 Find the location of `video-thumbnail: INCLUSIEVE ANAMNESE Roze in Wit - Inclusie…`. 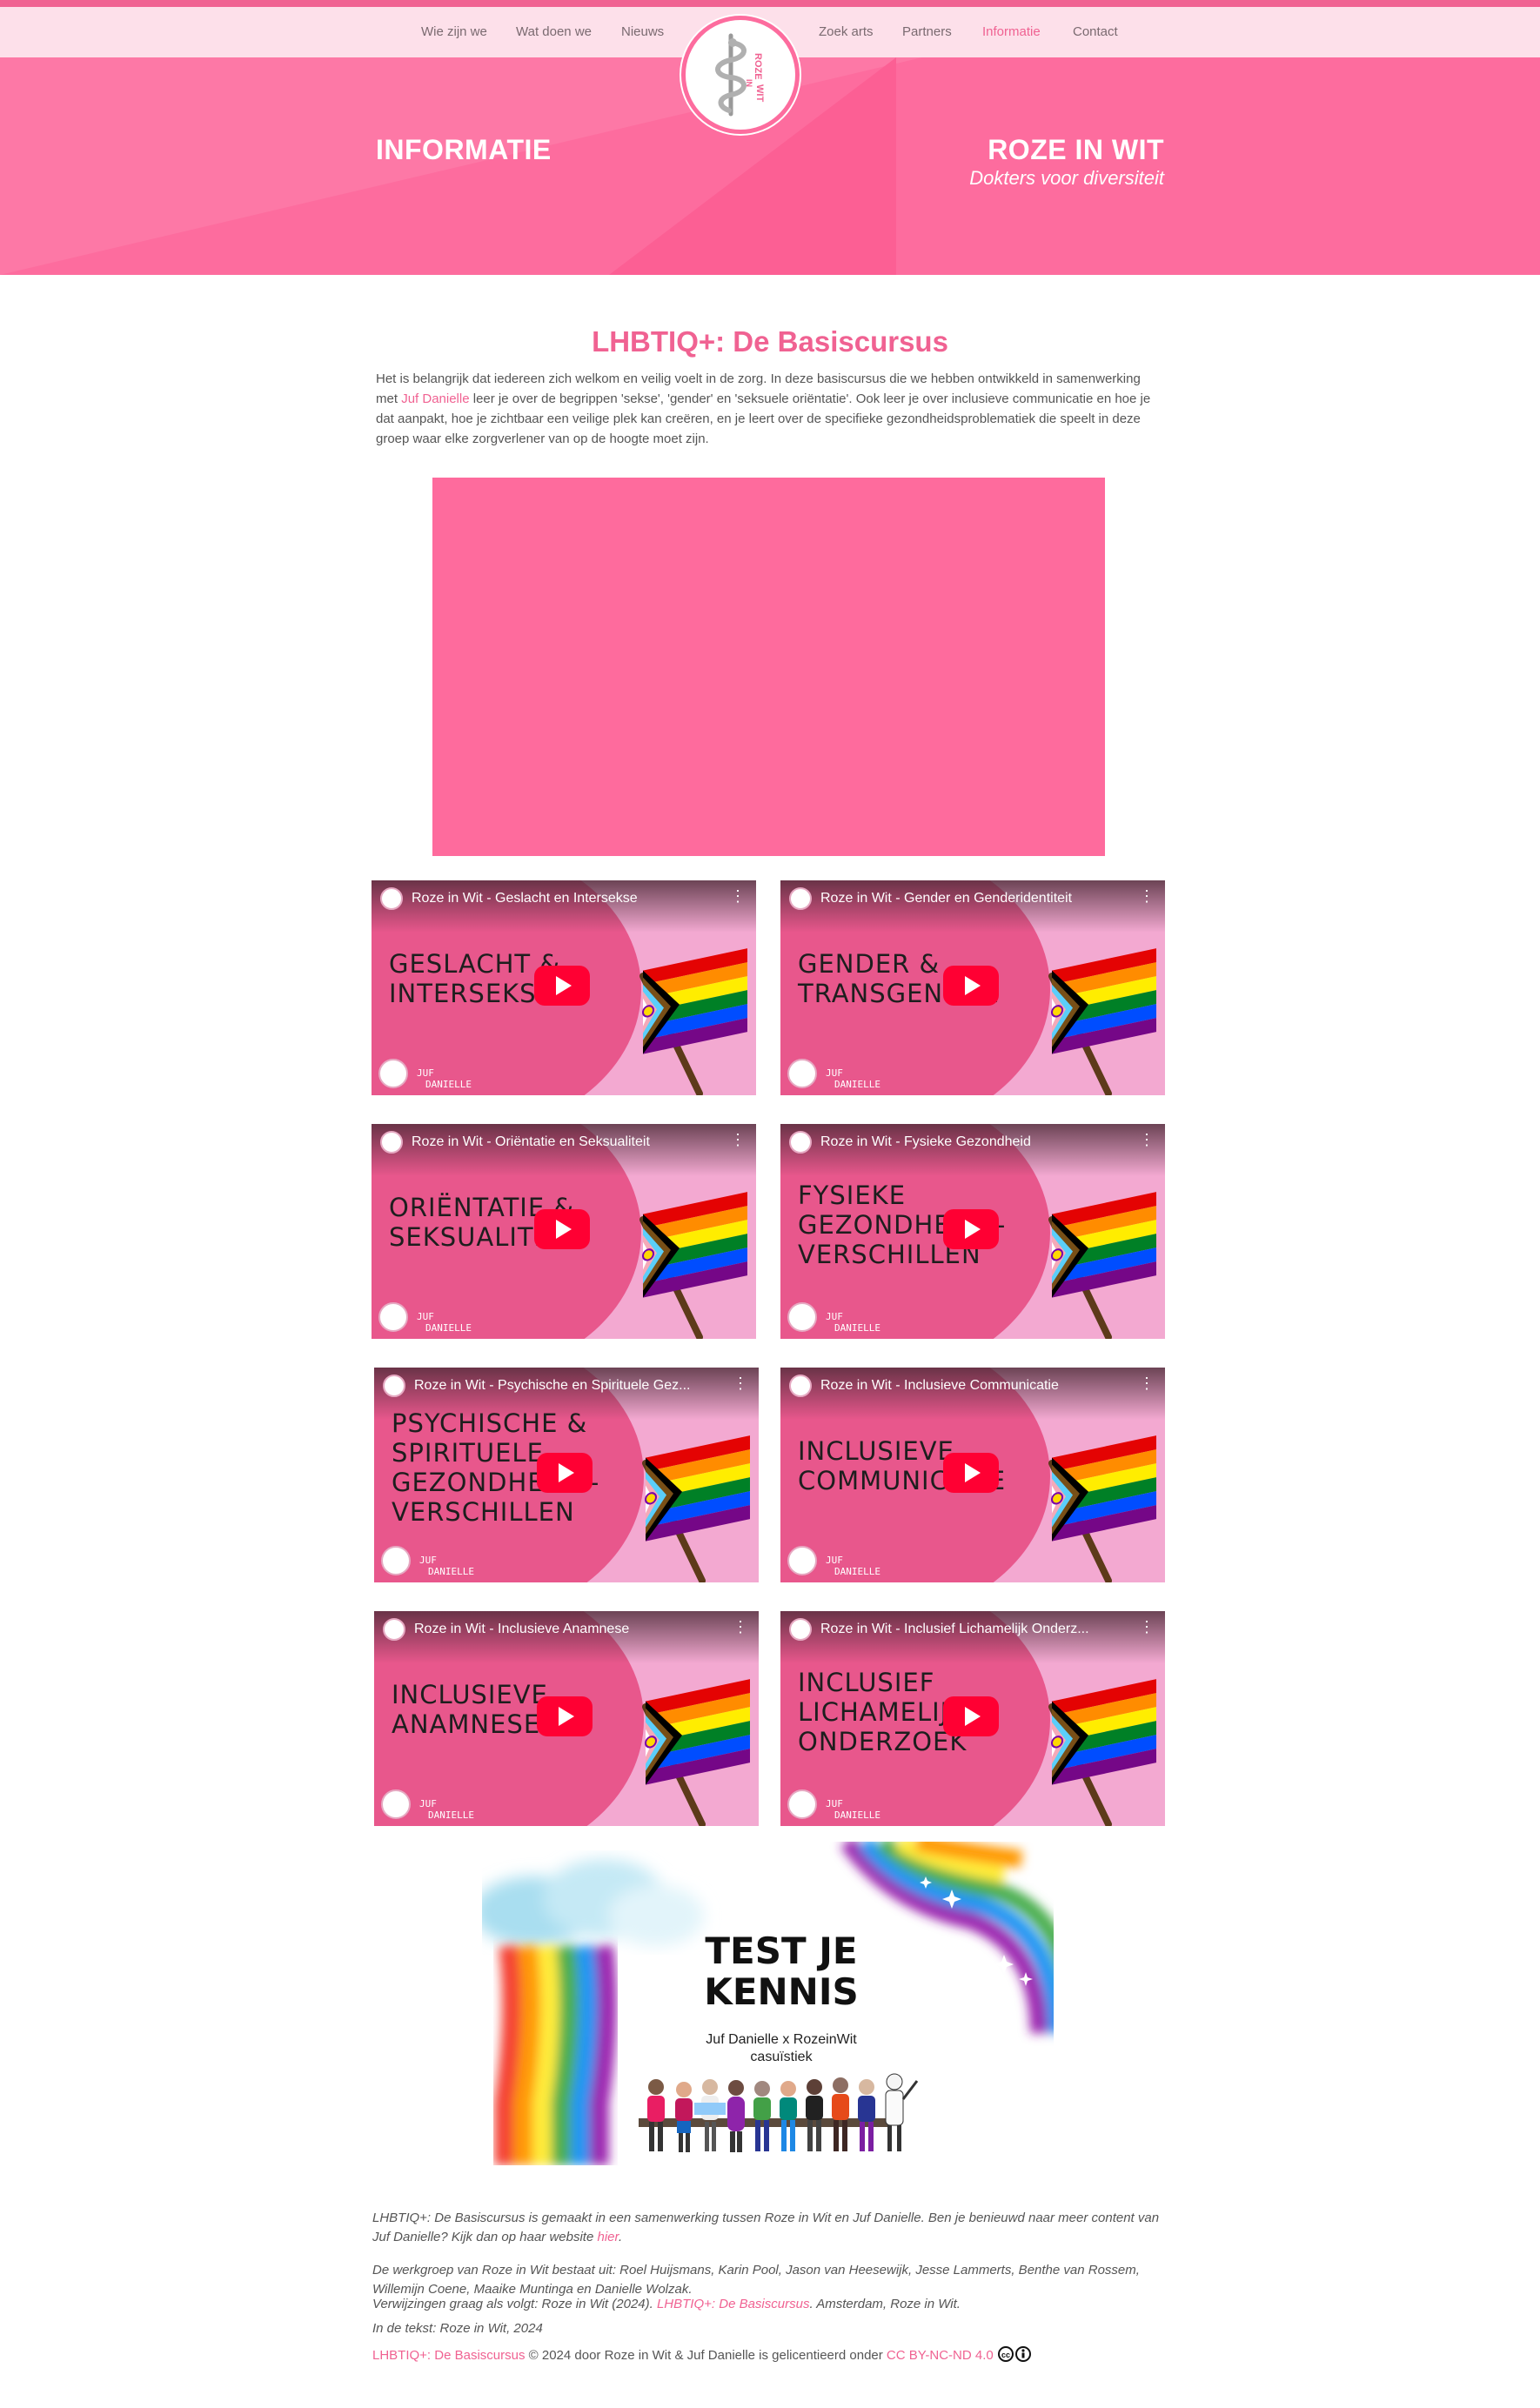

video-thumbnail: INCLUSIEVE ANAMNESE Roze in Wit - Inclusie… is located at coordinates (566, 1718).